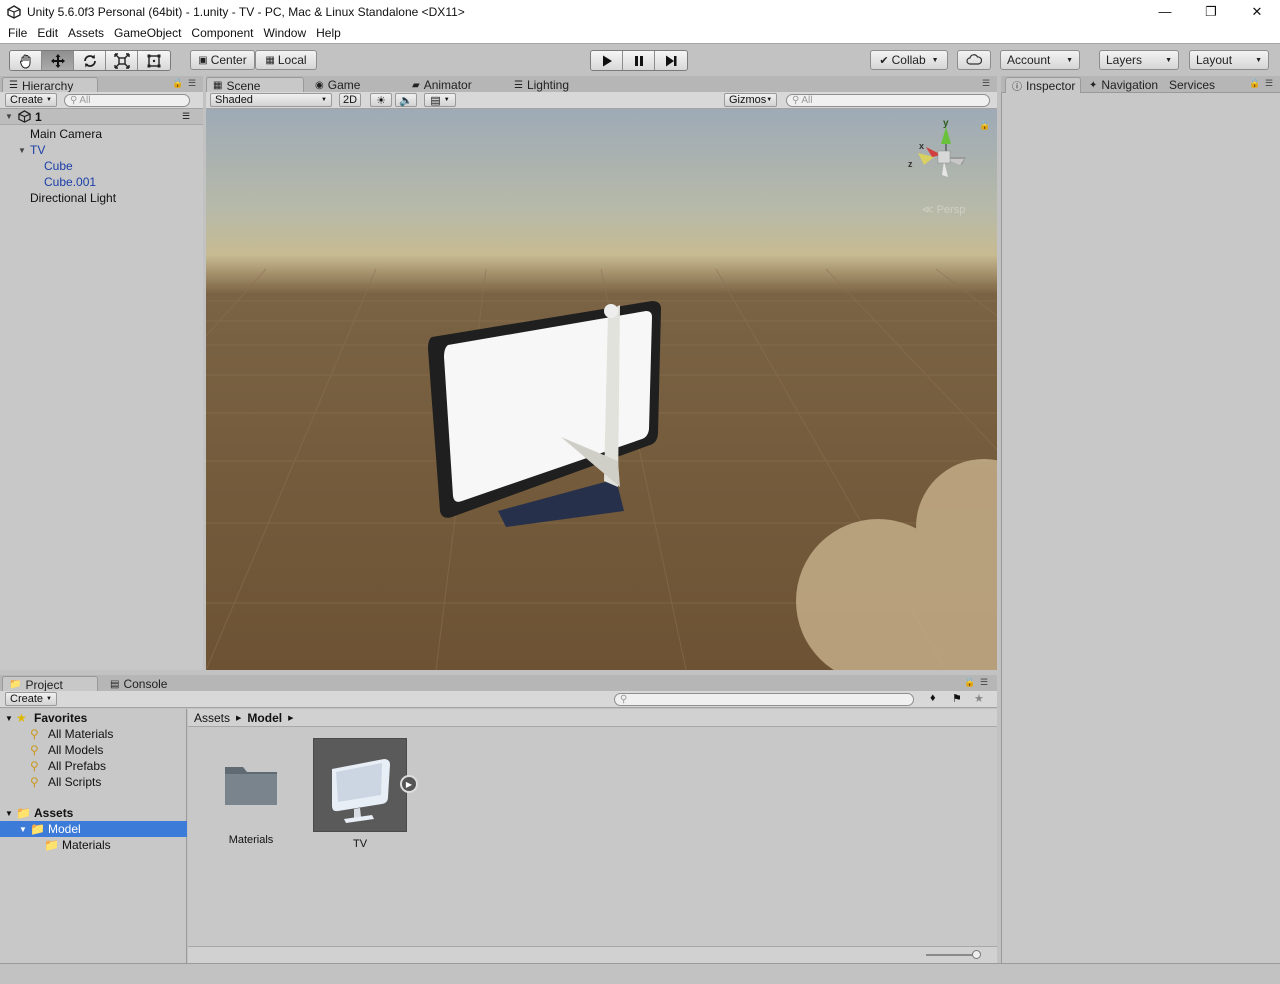 This screenshot has width=1280, height=984. What do you see at coordinates (93, 782) in the screenshot?
I see `favorite-item: ⚲ All Scripts` at bounding box center [93, 782].